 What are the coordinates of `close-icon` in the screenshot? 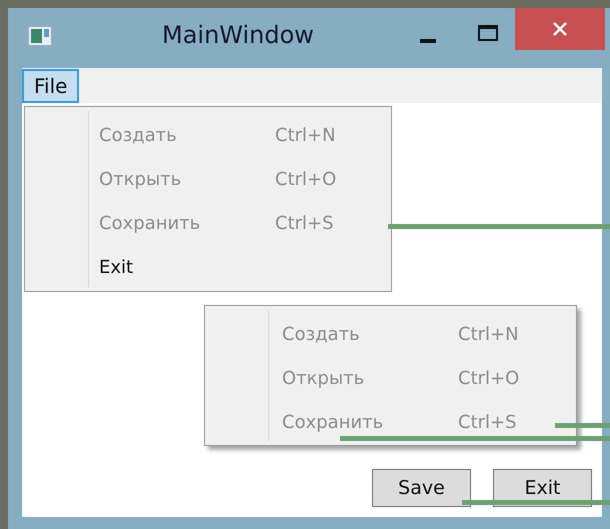 It's located at (560, 29).